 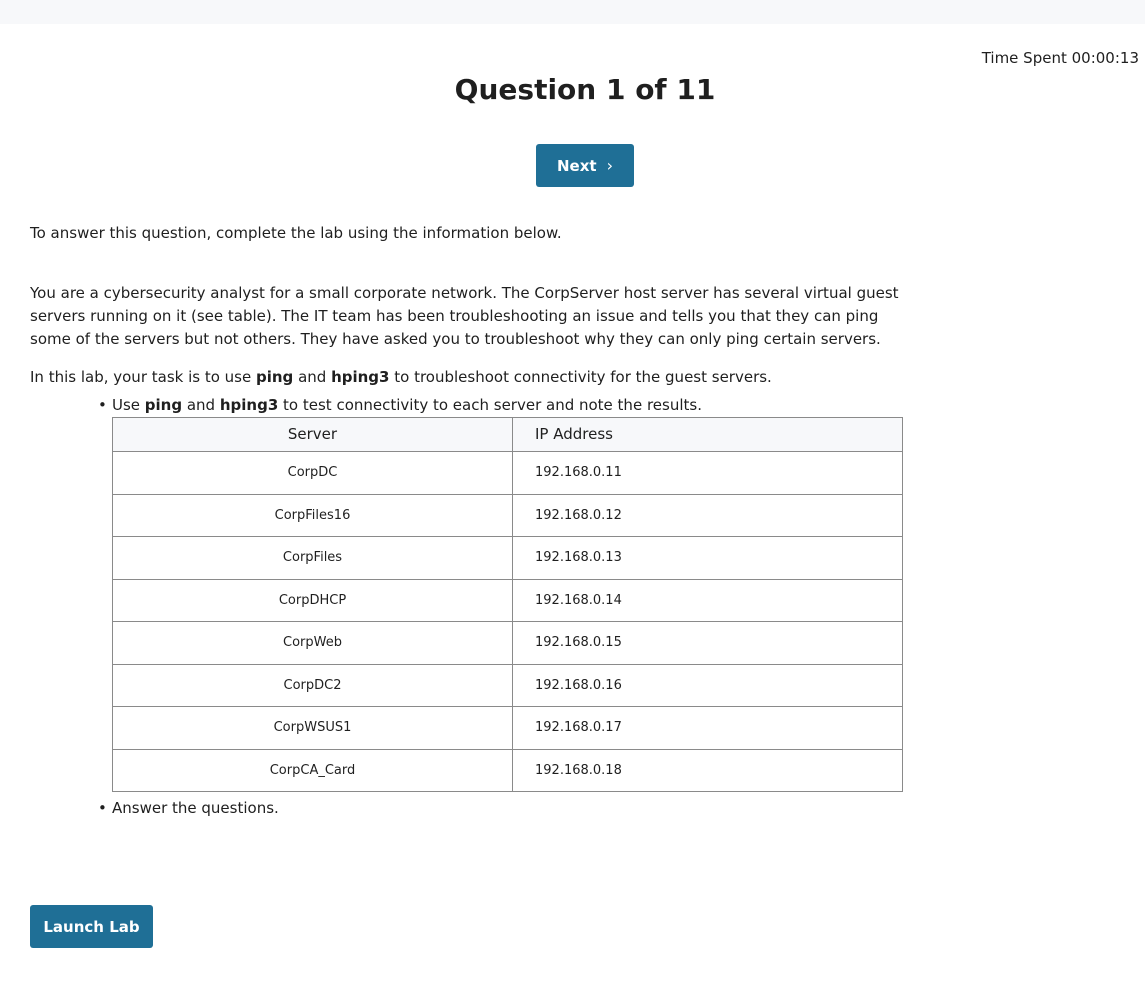 I want to click on table-row: CorpDHCP 192.168.0.14, so click(x=507, y=600).